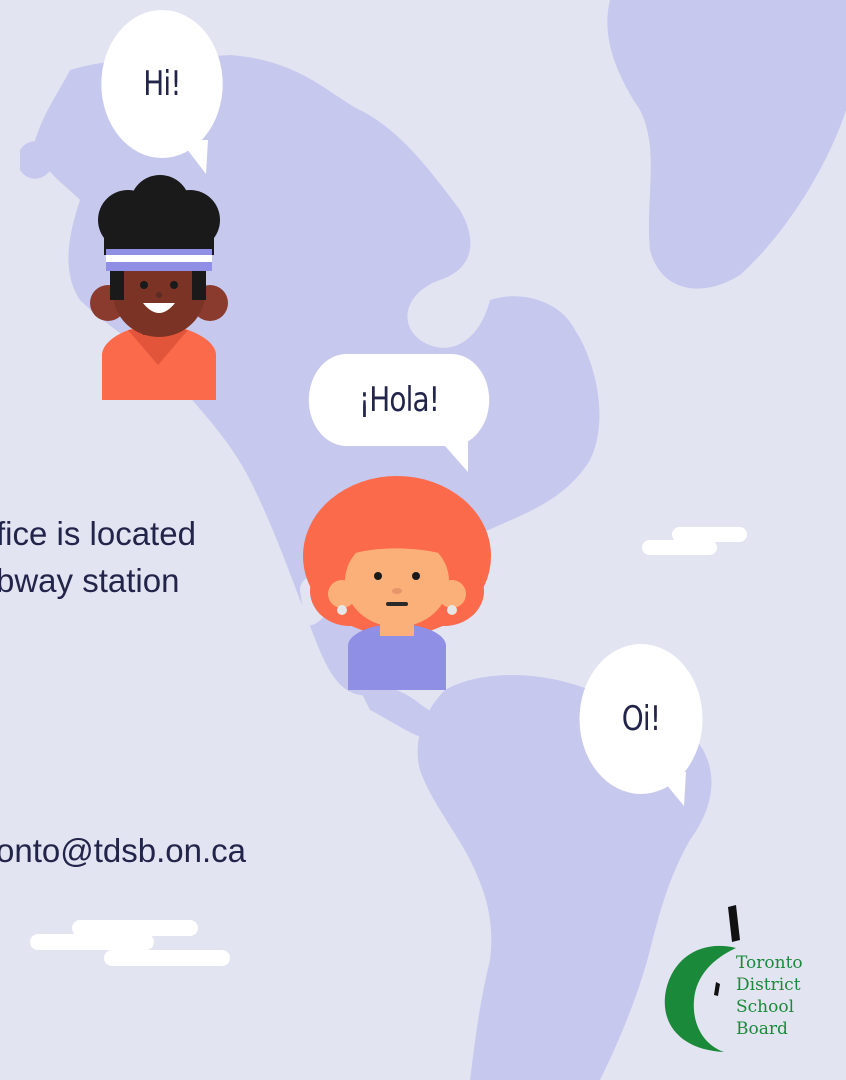 This screenshot has height=1080, width=846. What do you see at coordinates (123, 851) in the screenshot?
I see `email-link: onto@tdsb.on.ca` at bounding box center [123, 851].